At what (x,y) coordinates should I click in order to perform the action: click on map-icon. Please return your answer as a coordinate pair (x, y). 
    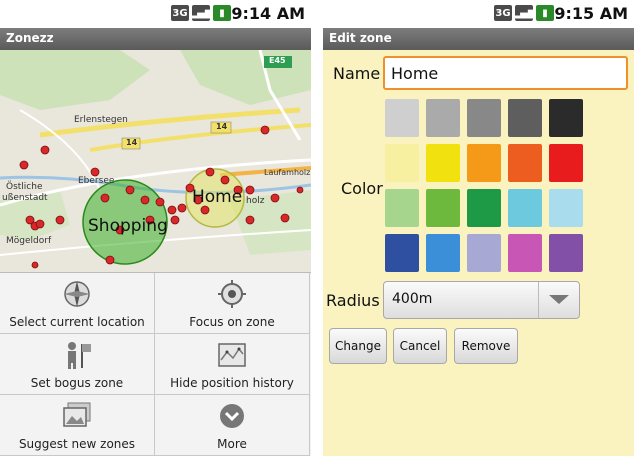
    Looking at the image, I should click on (232, 355).